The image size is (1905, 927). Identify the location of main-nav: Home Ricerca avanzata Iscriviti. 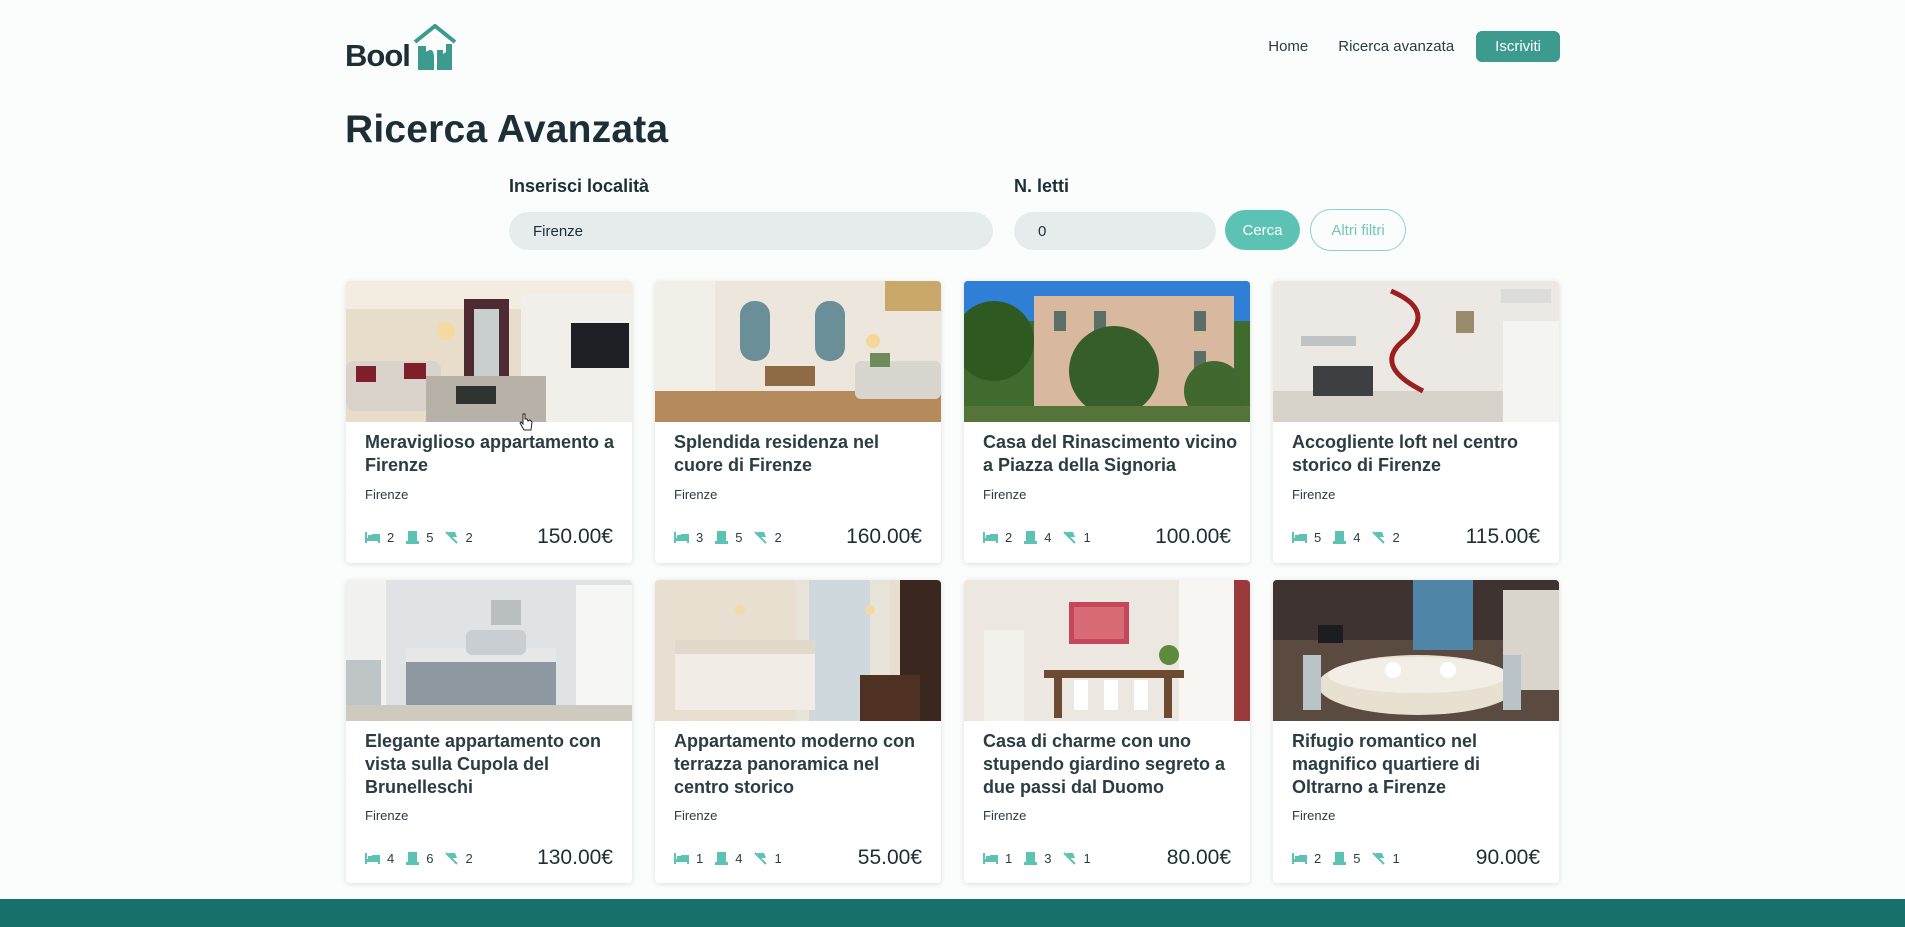
(1414, 46).